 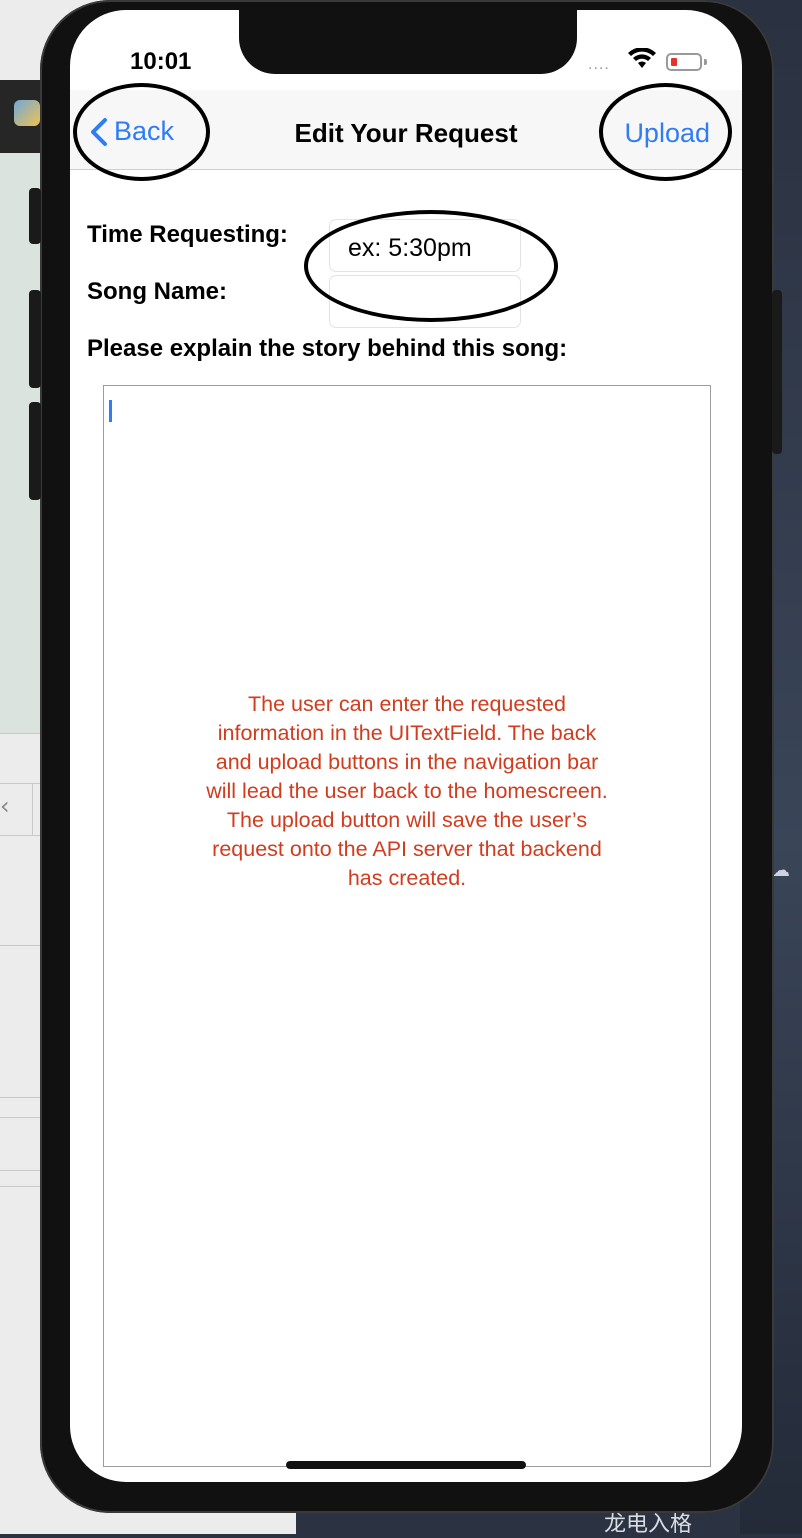 I want to click on annotation-circle-upload, so click(x=665, y=132).